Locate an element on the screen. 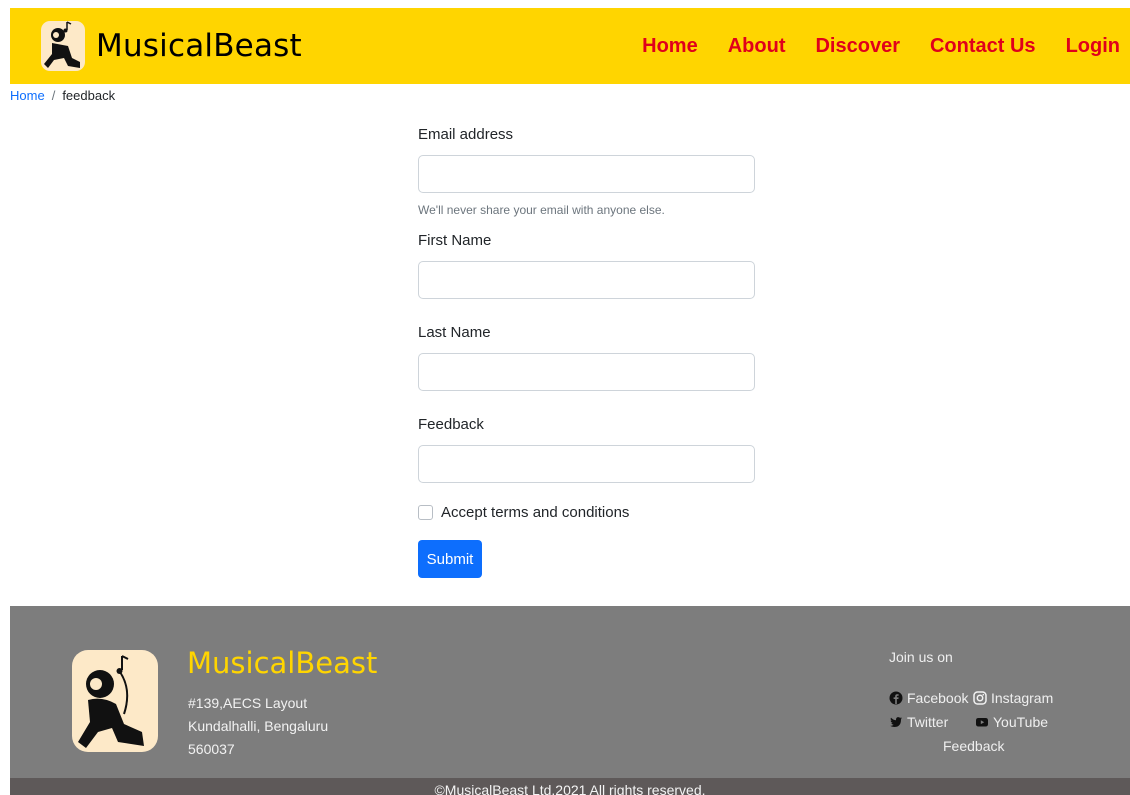 The height and width of the screenshot is (795, 1130). breadcrumb: Home / feedback is located at coordinates (62, 95).